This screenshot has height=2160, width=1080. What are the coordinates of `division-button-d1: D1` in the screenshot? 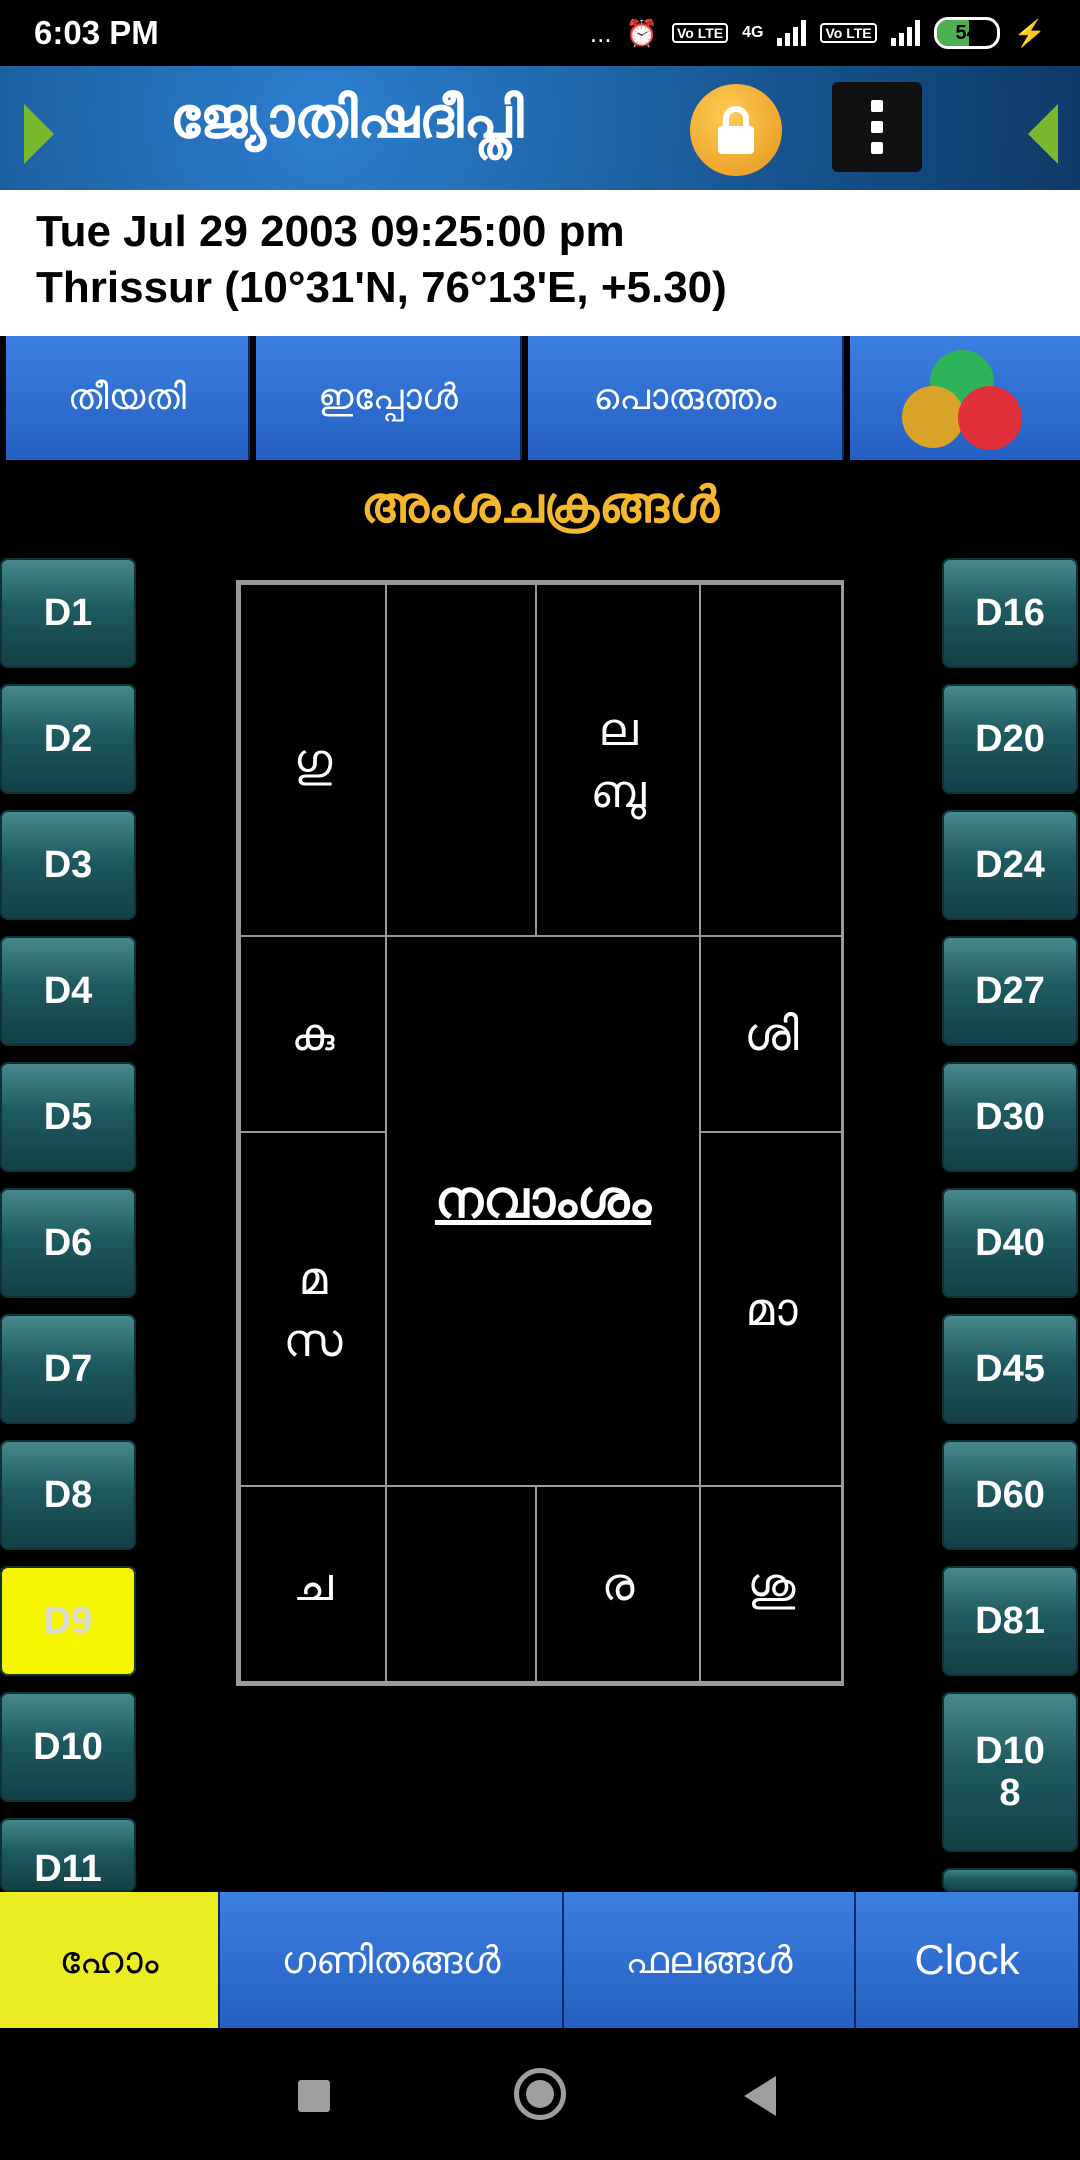 It's located at (68, 613).